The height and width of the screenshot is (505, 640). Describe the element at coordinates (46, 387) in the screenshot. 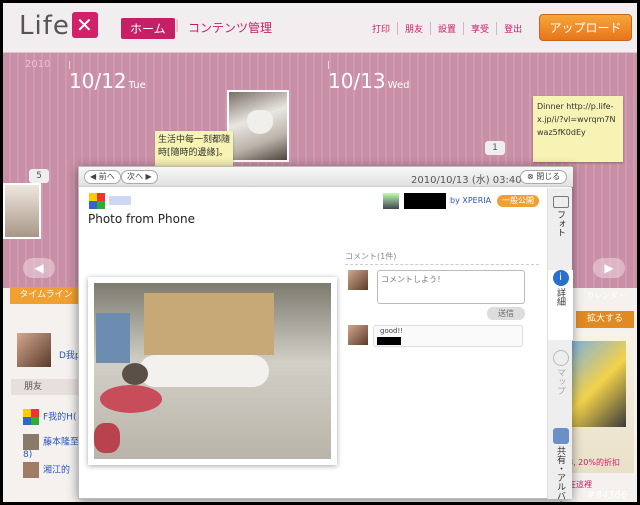

I see `friends-header: 朋友` at that location.